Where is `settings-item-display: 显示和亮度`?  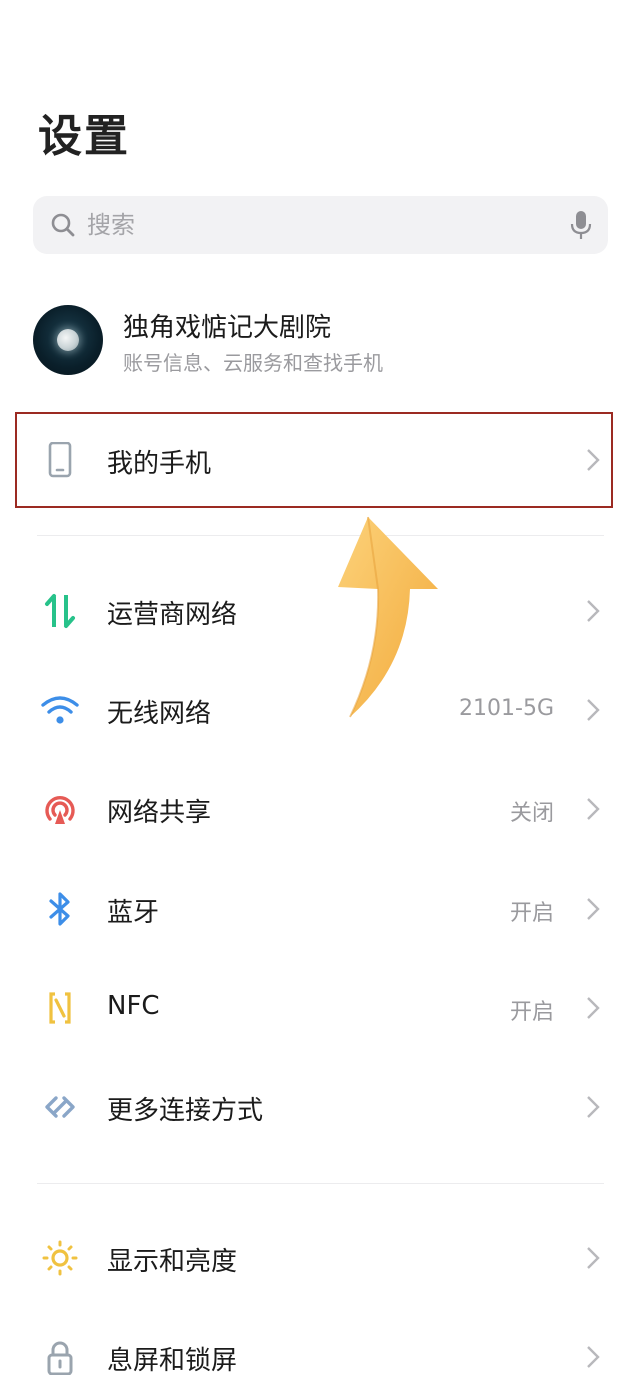
settings-item-display: 显示和亮度 is located at coordinates (320, 1258).